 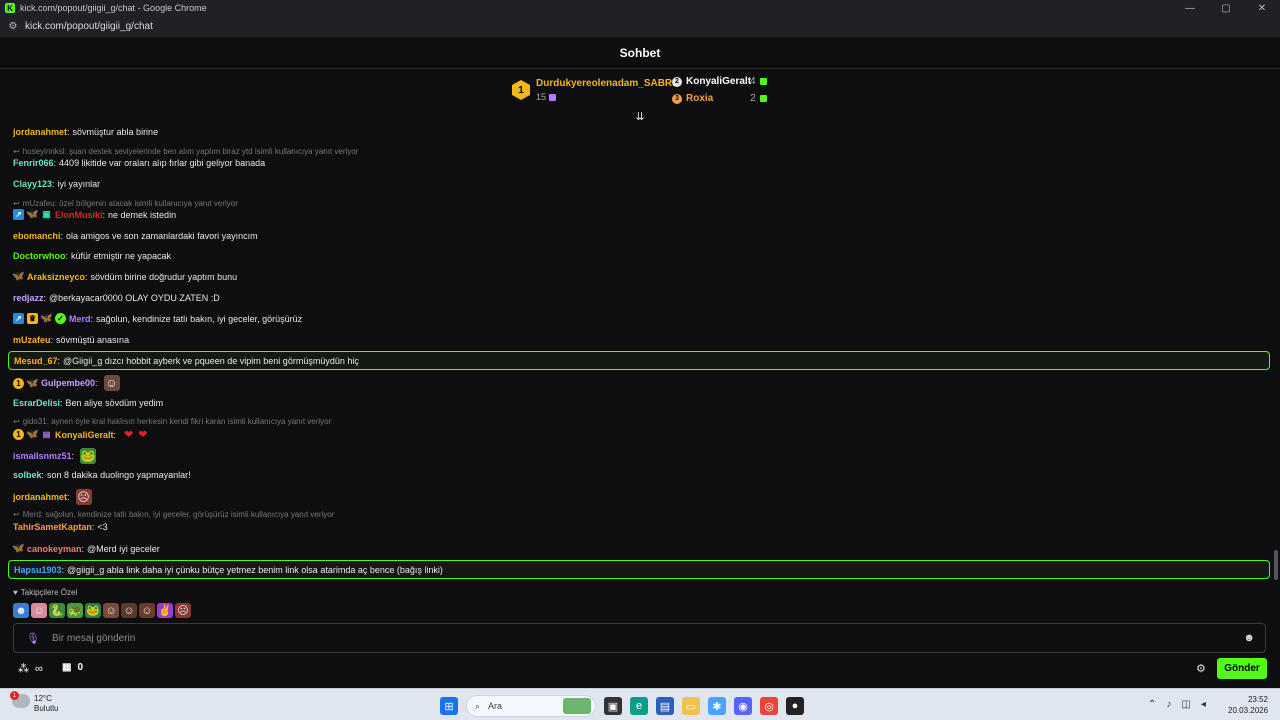 What do you see at coordinates (677, 81) in the screenshot?
I see `rank-two-icon: 2` at bounding box center [677, 81].